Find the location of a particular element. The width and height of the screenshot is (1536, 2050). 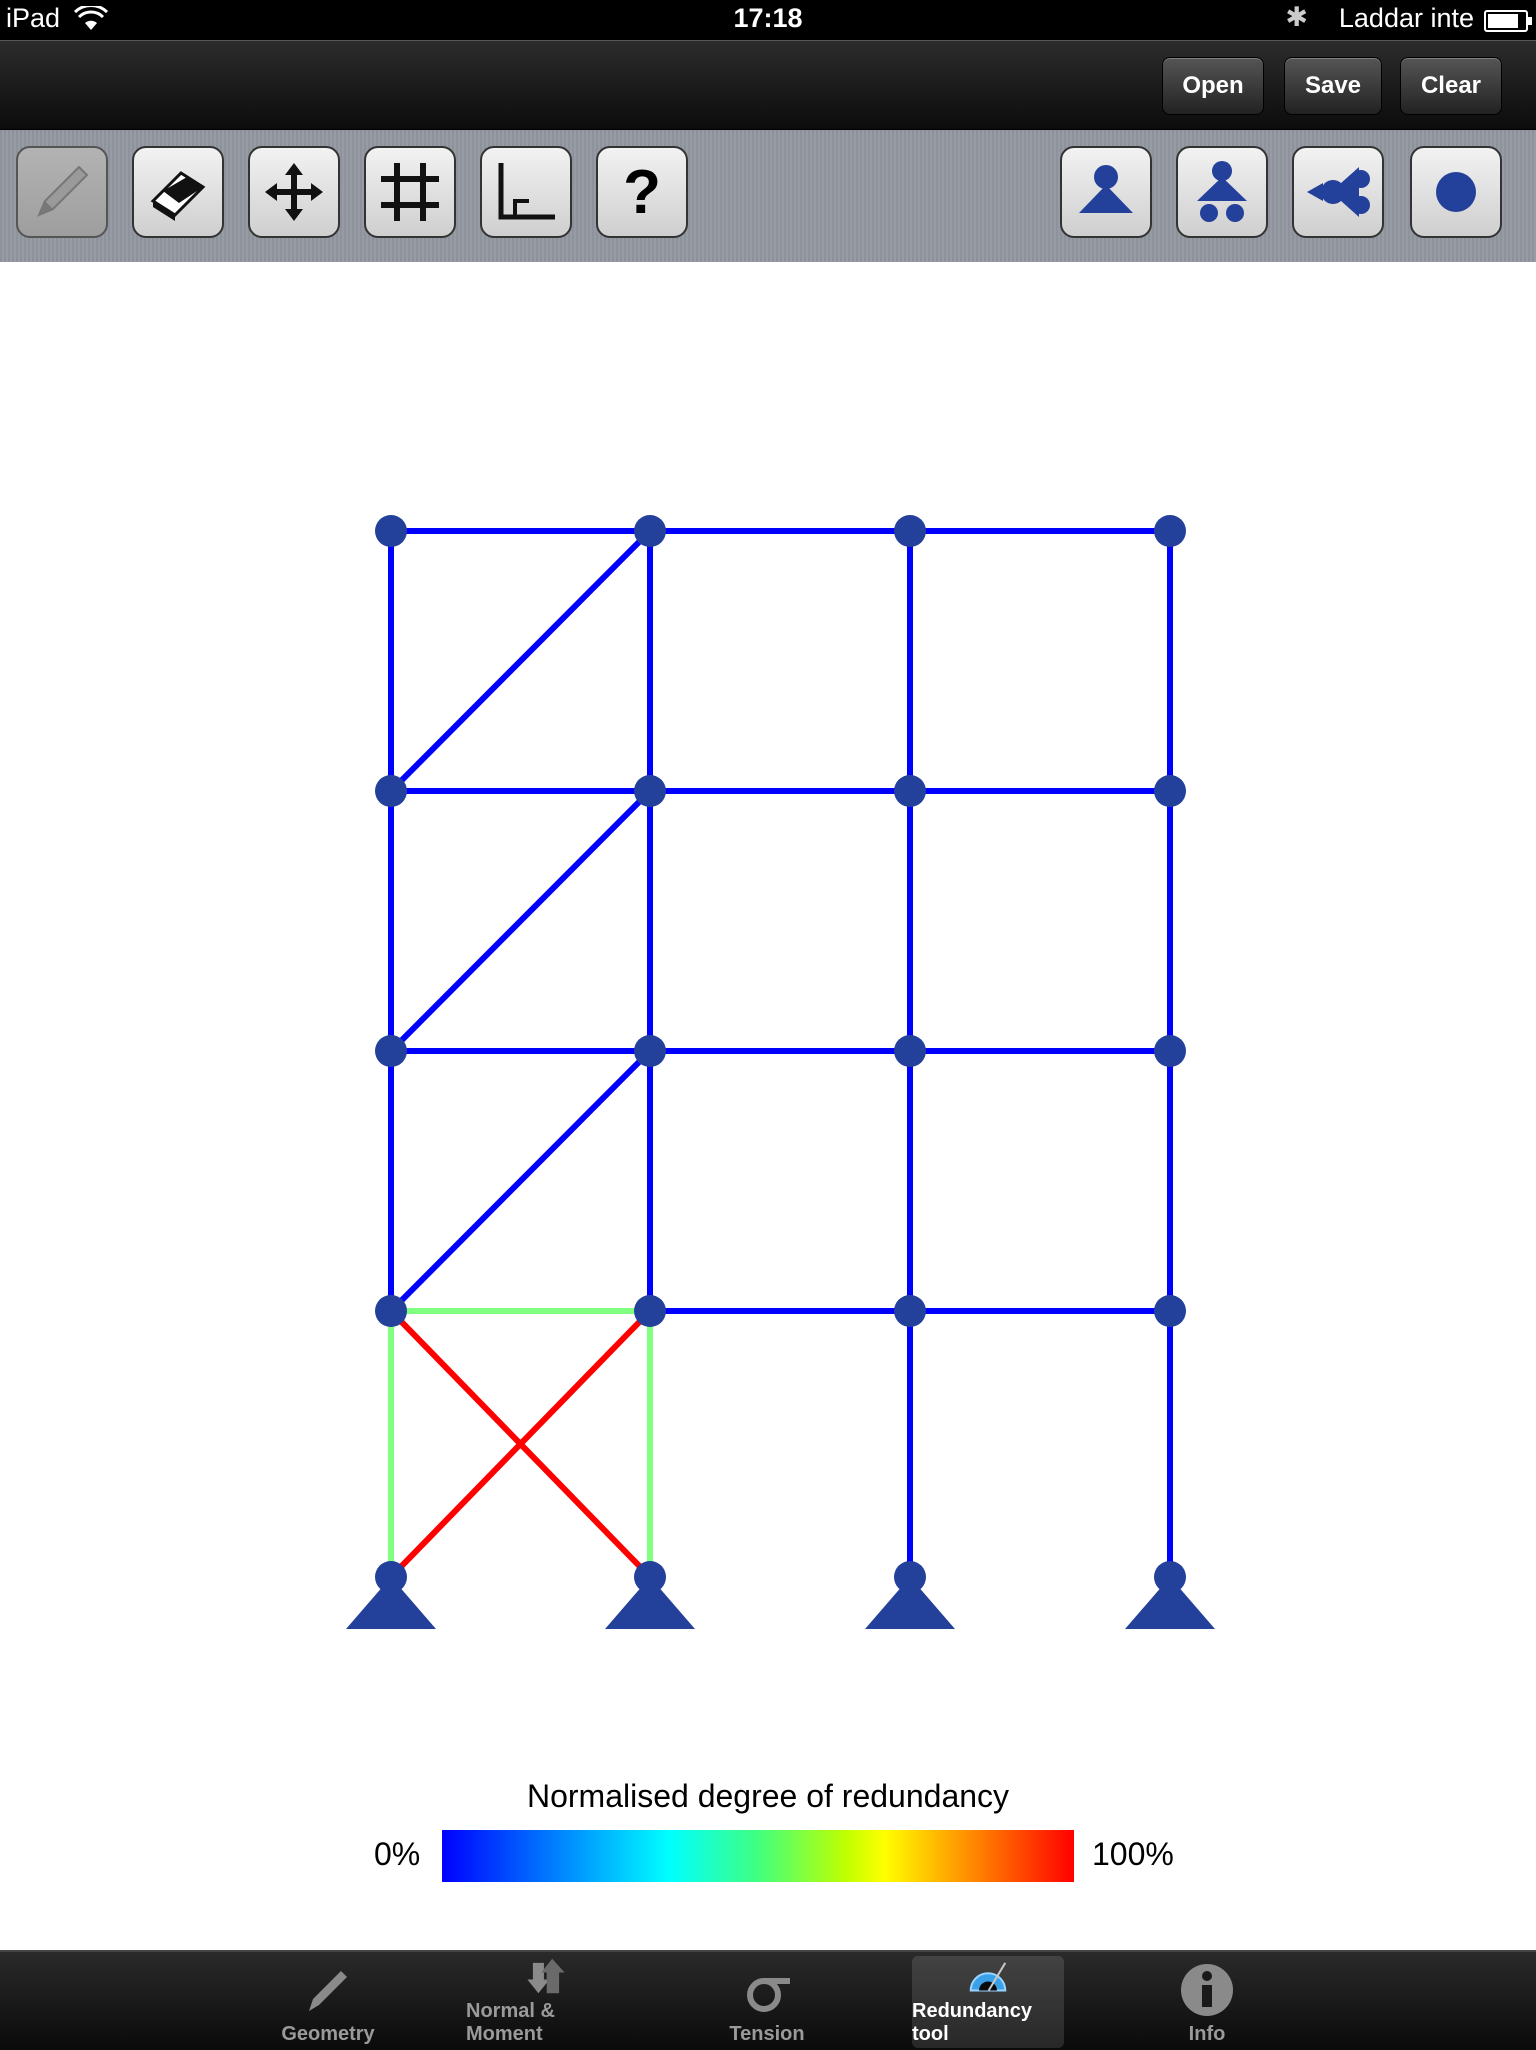

roller-support-button is located at coordinates (1222, 192).